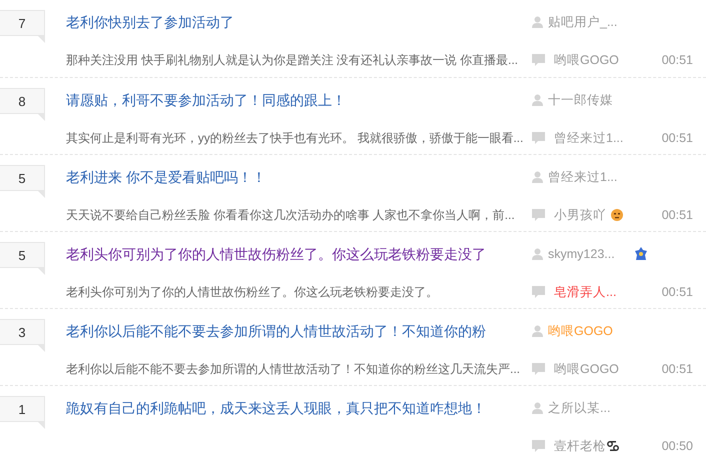 The width and height of the screenshot is (706, 457). I want to click on author-name: 哟喂GOGO, so click(580, 331).